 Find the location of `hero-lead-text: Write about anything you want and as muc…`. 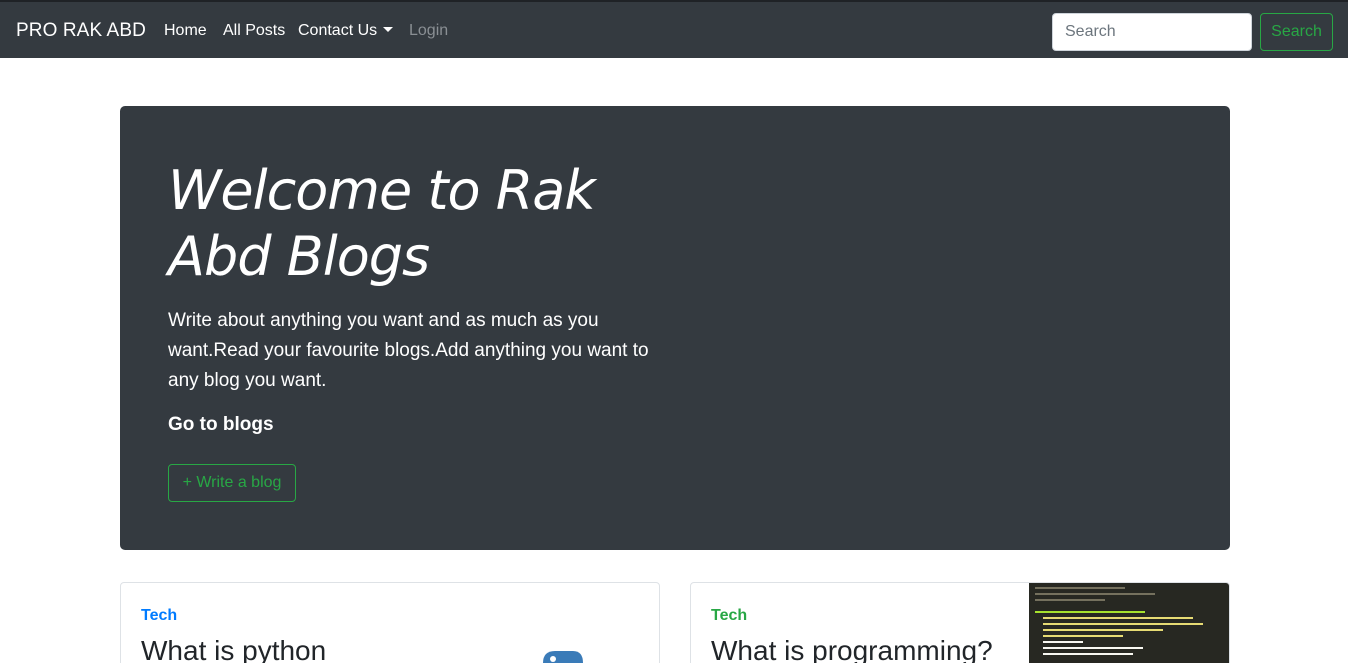

hero-lead-text: Write about anything you want and as muc… is located at coordinates (408, 350).